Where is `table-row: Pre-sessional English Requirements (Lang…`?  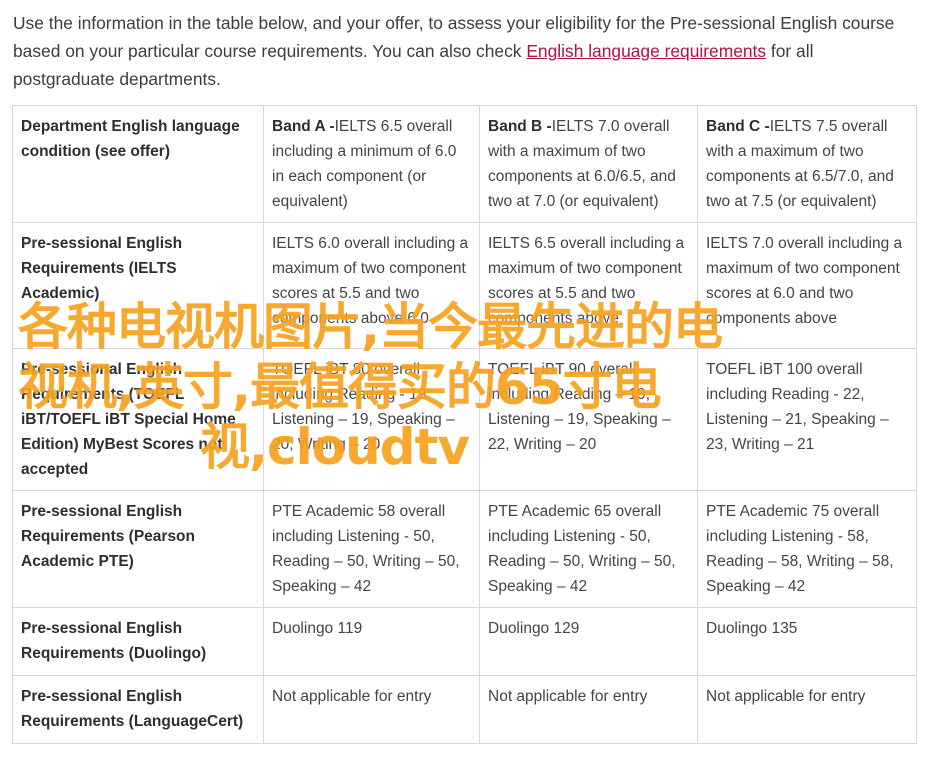 table-row: Pre-sessional English Requirements (Lang… is located at coordinates (464, 709).